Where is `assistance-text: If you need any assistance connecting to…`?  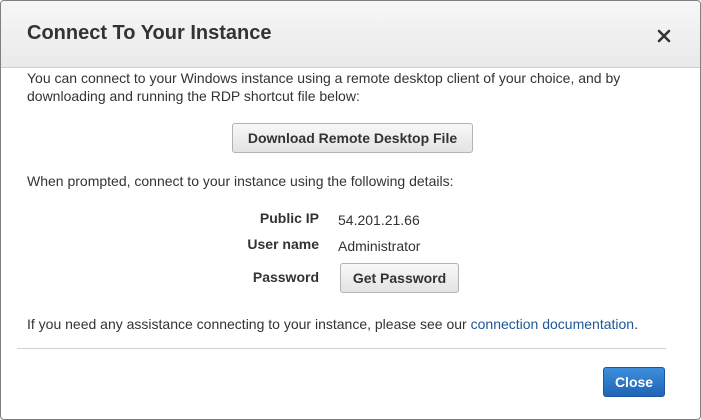
assistance-text: If you need any assistance connecting to… is located at coordinates (332, 324).